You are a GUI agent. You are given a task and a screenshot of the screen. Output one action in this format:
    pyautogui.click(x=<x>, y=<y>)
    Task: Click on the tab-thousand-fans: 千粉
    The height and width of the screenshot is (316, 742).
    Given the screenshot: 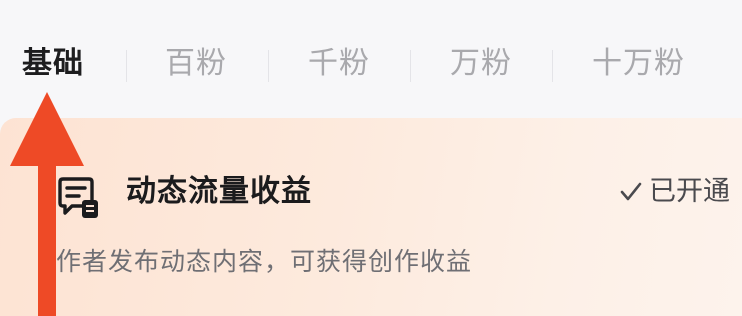 What is the action you would take?
    pyautogui.click(x=339, y=64)
    